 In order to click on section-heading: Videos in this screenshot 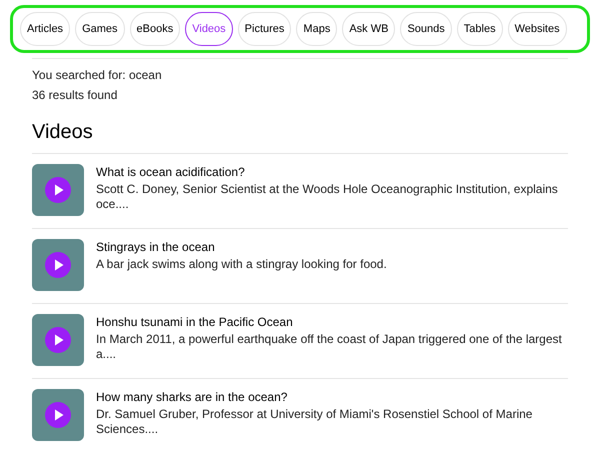, I will do `click(63, 132)`.